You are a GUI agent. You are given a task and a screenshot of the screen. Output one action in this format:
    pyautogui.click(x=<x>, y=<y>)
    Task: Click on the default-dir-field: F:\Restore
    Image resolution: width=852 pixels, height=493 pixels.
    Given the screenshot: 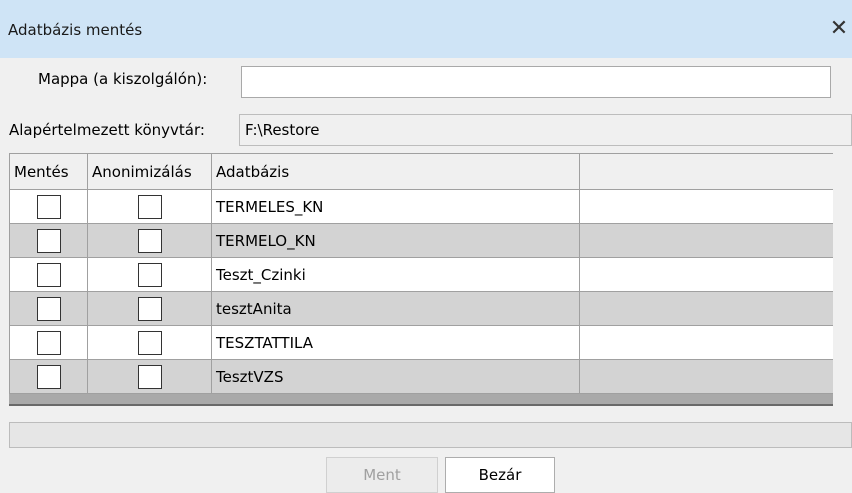 What is the action you would take?
    pyautogui.click(x=545, y=130)
    